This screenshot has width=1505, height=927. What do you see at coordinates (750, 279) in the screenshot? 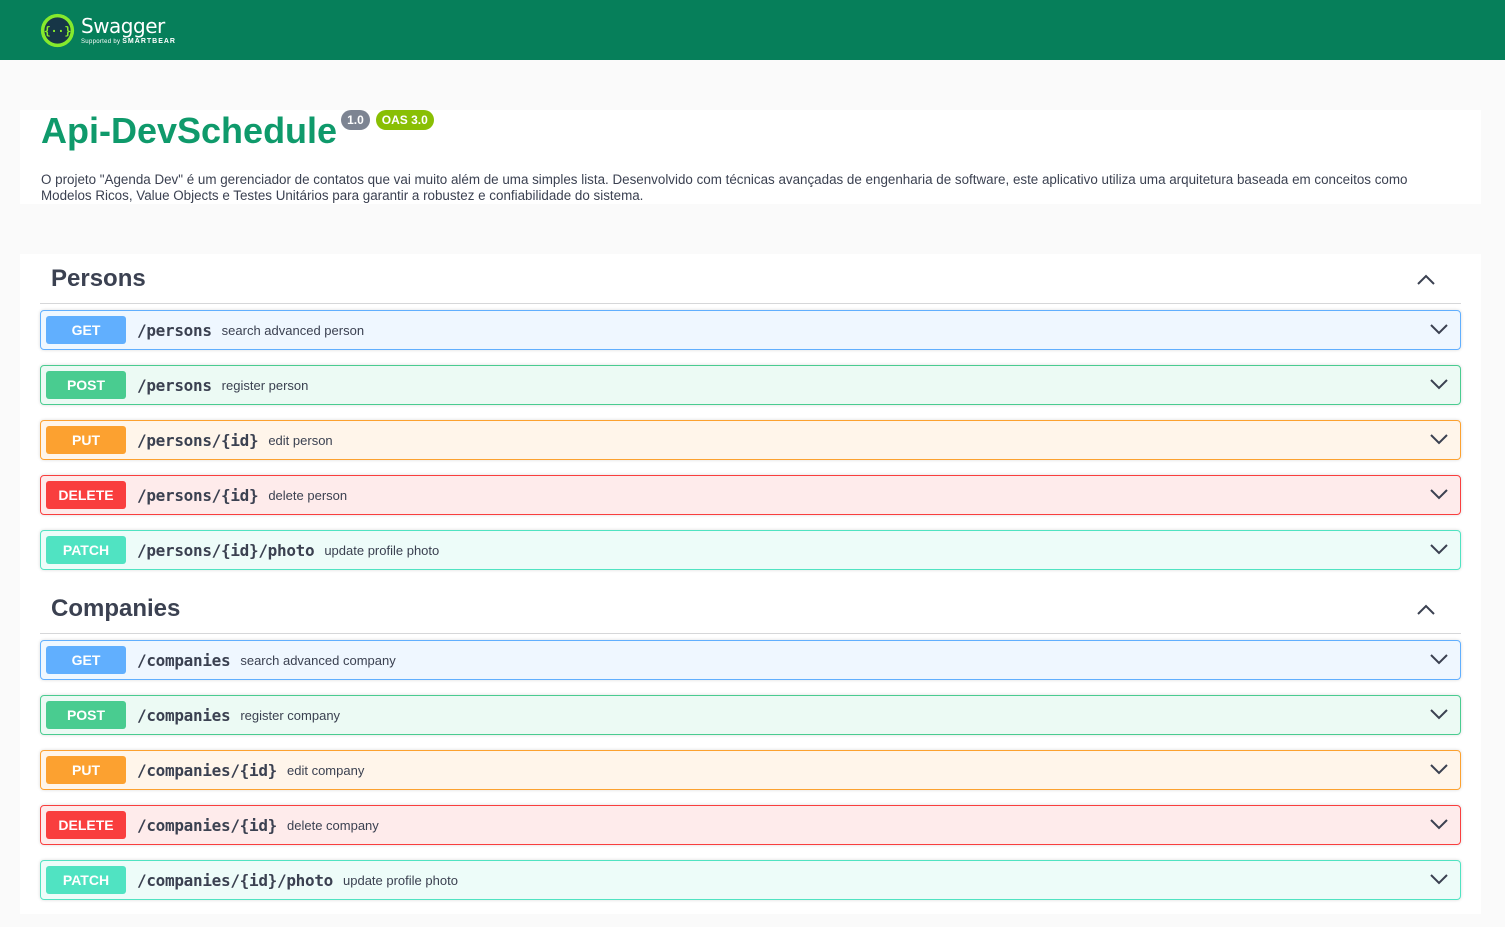
I see `section-header-persons: Persons` at bounding box center [750, 279].